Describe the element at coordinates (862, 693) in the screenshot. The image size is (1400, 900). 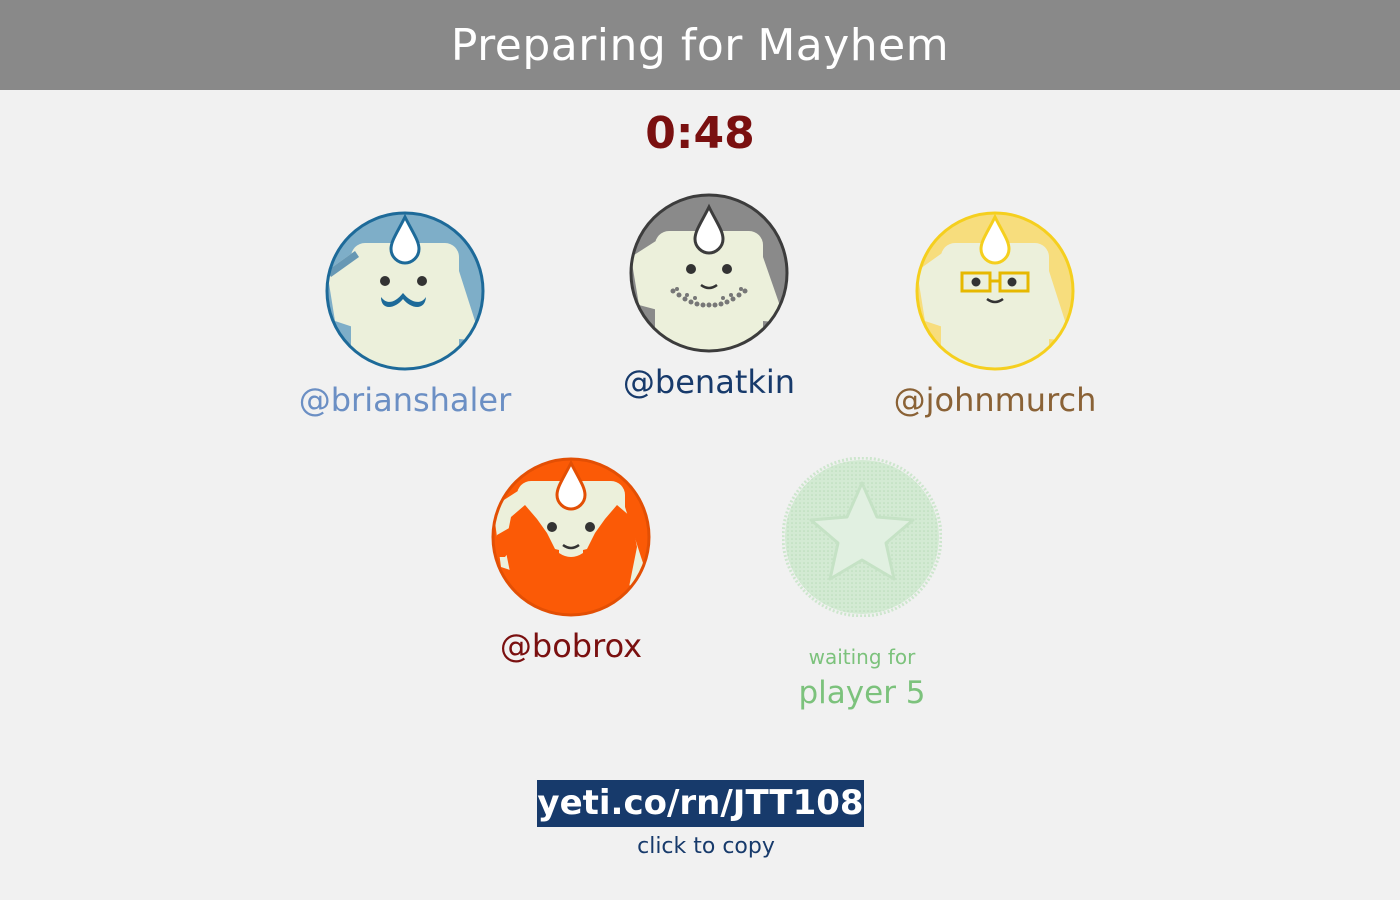
I see `waiting-player-label: player 5` at that location.